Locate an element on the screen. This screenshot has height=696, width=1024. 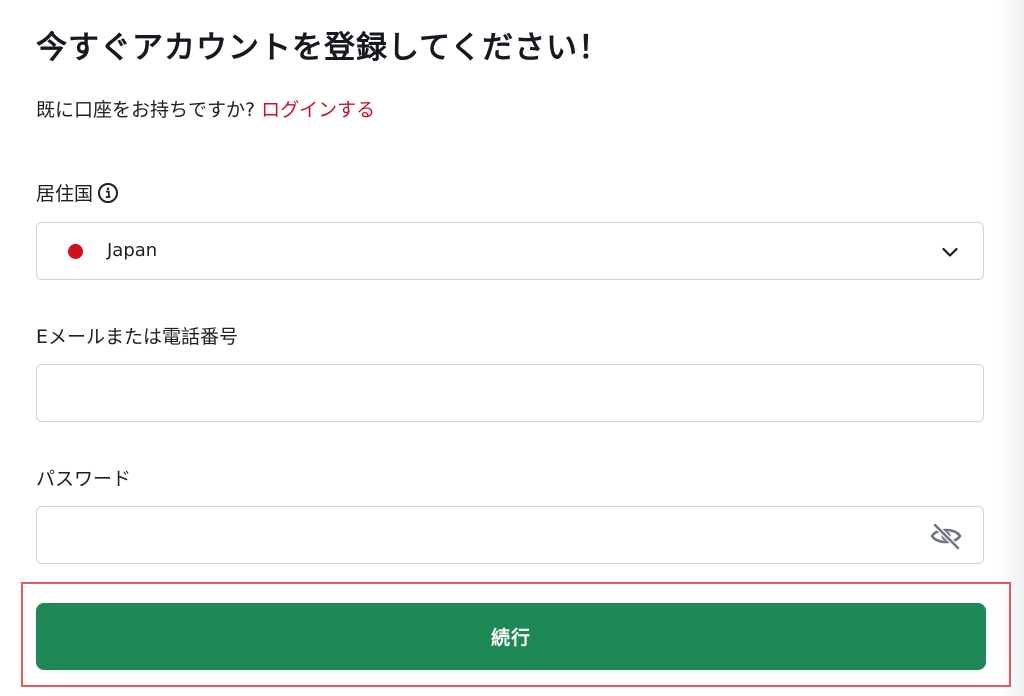
country-select: Japan is located at coordinates (510, 251).